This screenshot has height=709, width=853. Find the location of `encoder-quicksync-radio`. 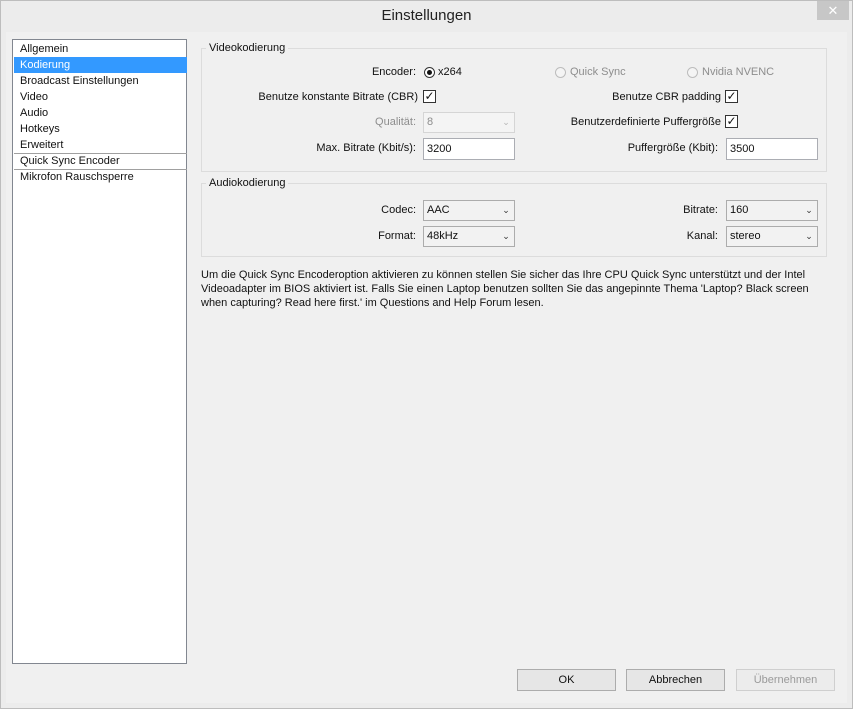

encoder-quicksync-radio is located at coordinates (560, 72).